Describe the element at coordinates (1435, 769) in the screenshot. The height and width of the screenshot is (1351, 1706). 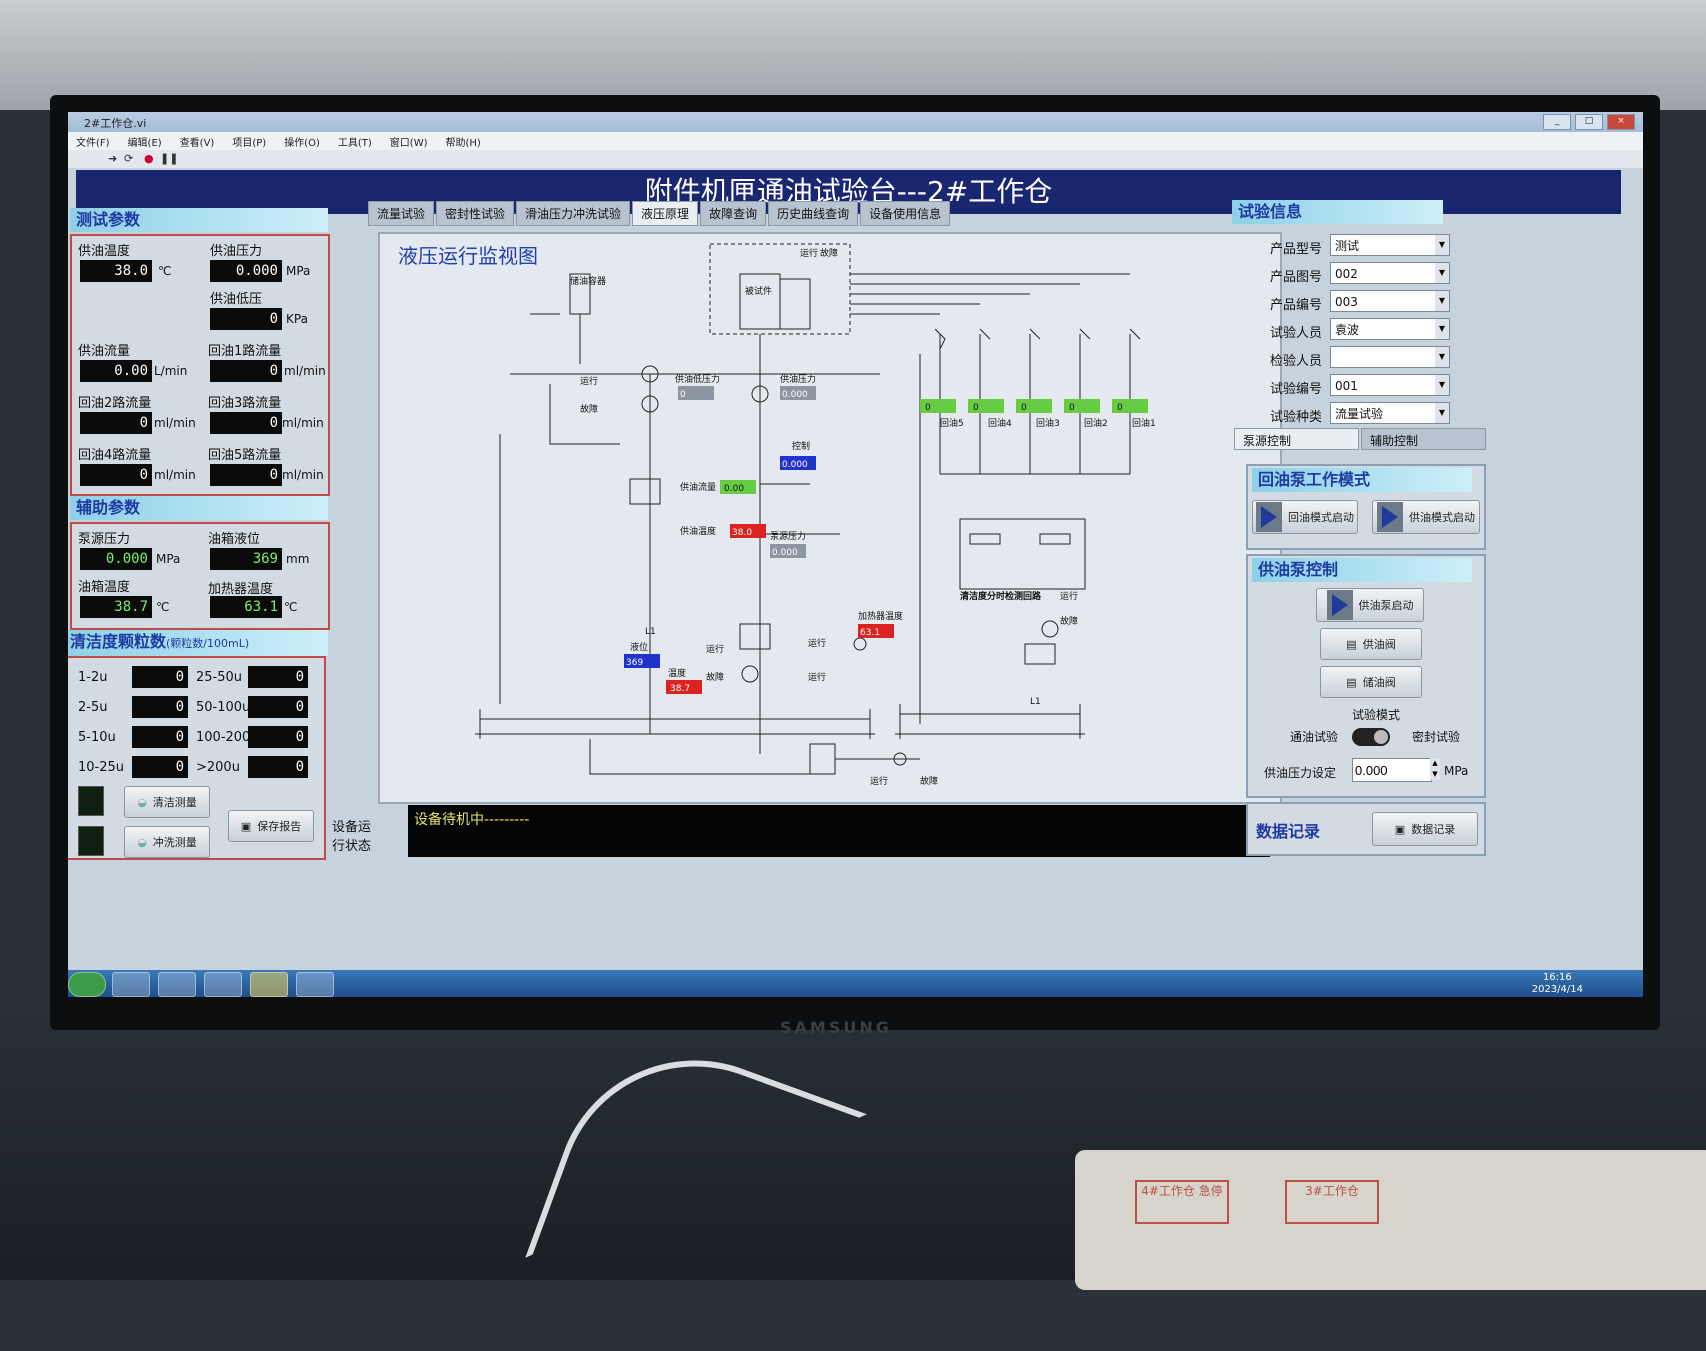
I see `stepper-icon: ▲ ▼` at that location.